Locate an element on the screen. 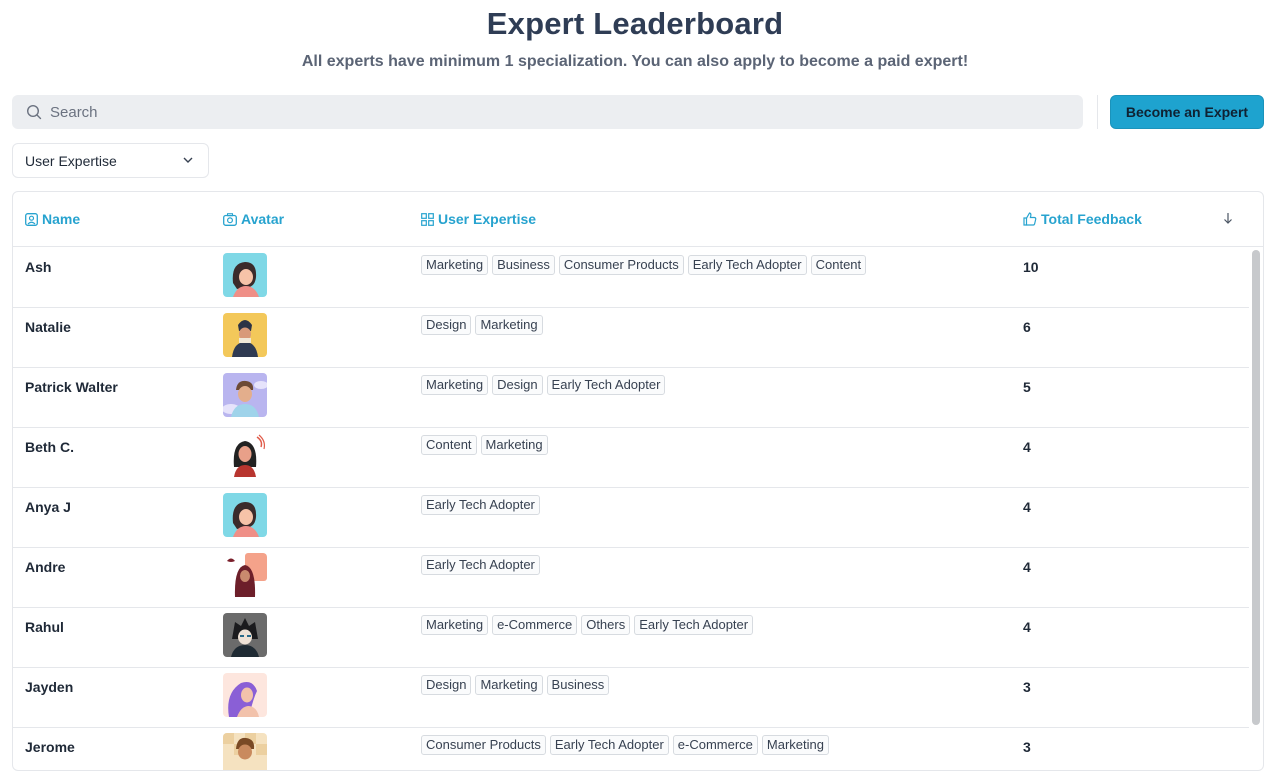 This screenshot has width=1270, height=771. page-title: Expert Leaderboard is located at coordinates (635, 23).